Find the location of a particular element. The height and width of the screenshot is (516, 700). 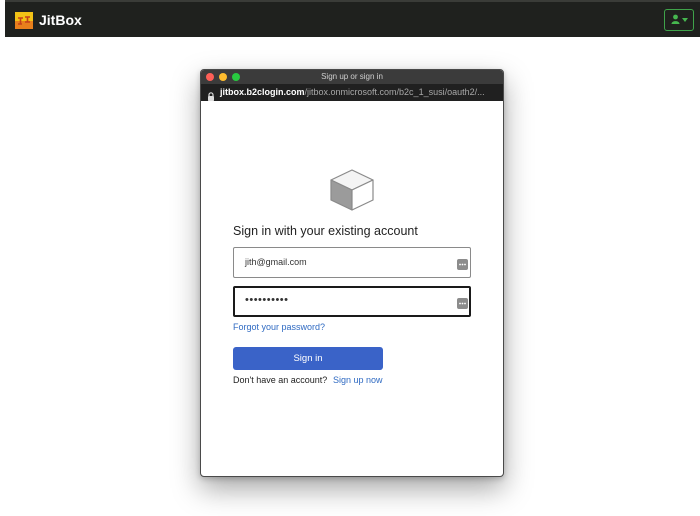

sign-up-link: Sign up now is located at coordinates (358, 380).